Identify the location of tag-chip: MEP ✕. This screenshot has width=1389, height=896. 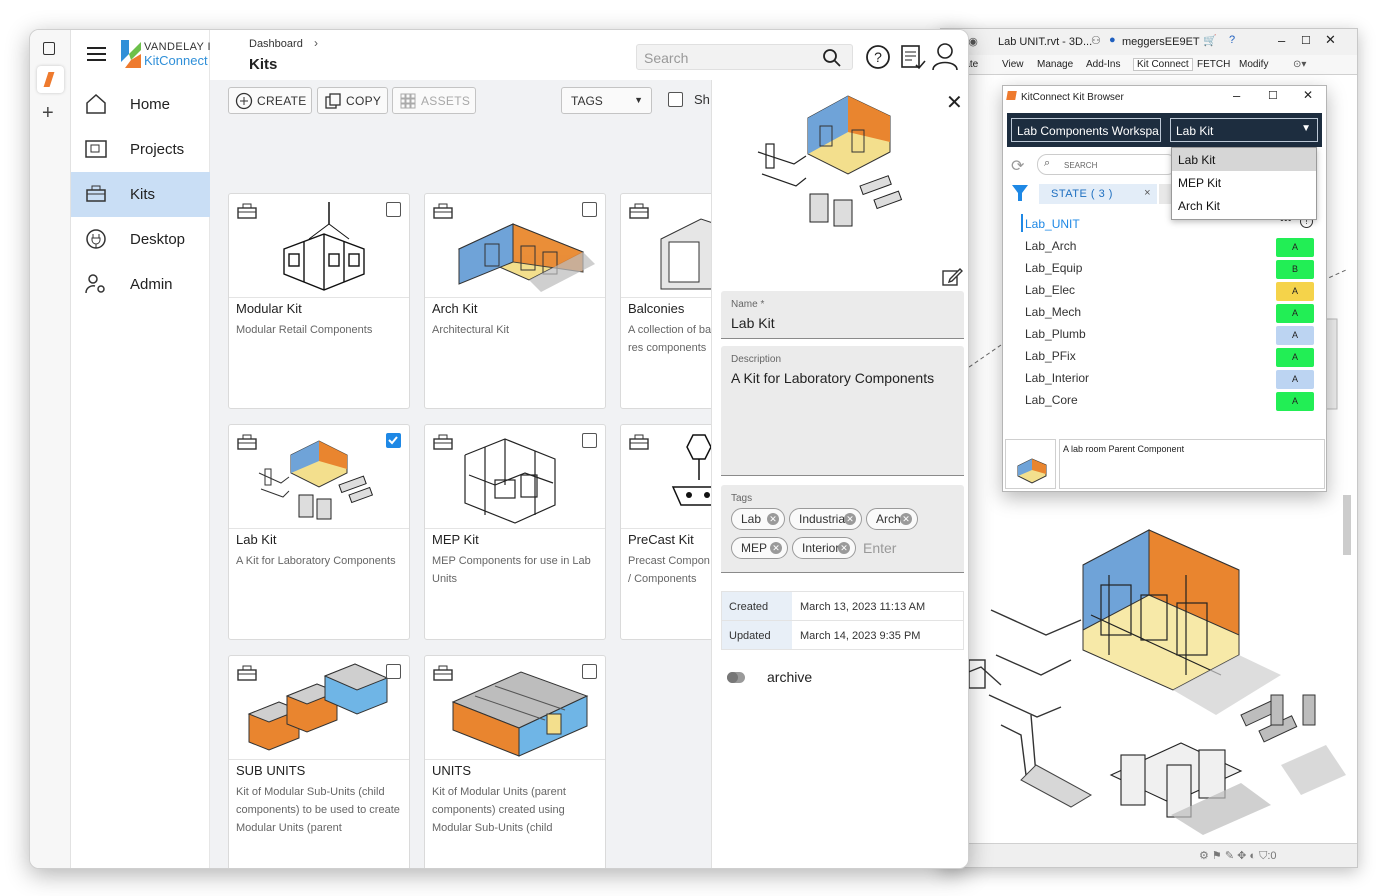
(759, 548).